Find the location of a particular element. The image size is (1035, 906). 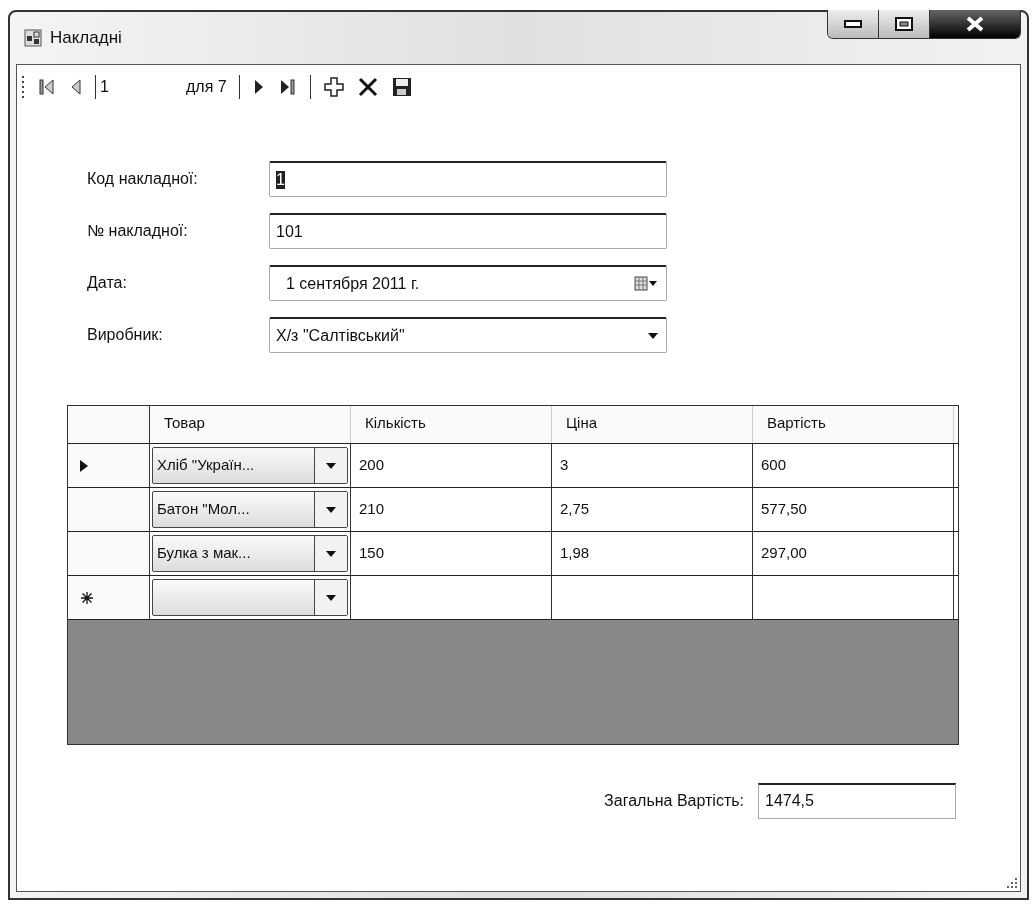

column-header: Товар is located at coordinates (250, 424).